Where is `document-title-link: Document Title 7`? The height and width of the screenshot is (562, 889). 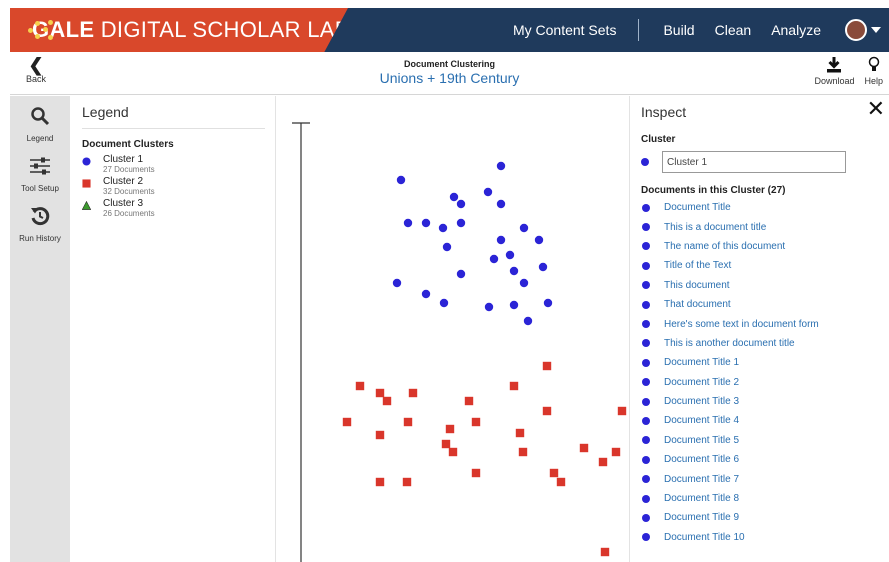 document-title-link: Document Title 7 is located at coordinates (701, 479).